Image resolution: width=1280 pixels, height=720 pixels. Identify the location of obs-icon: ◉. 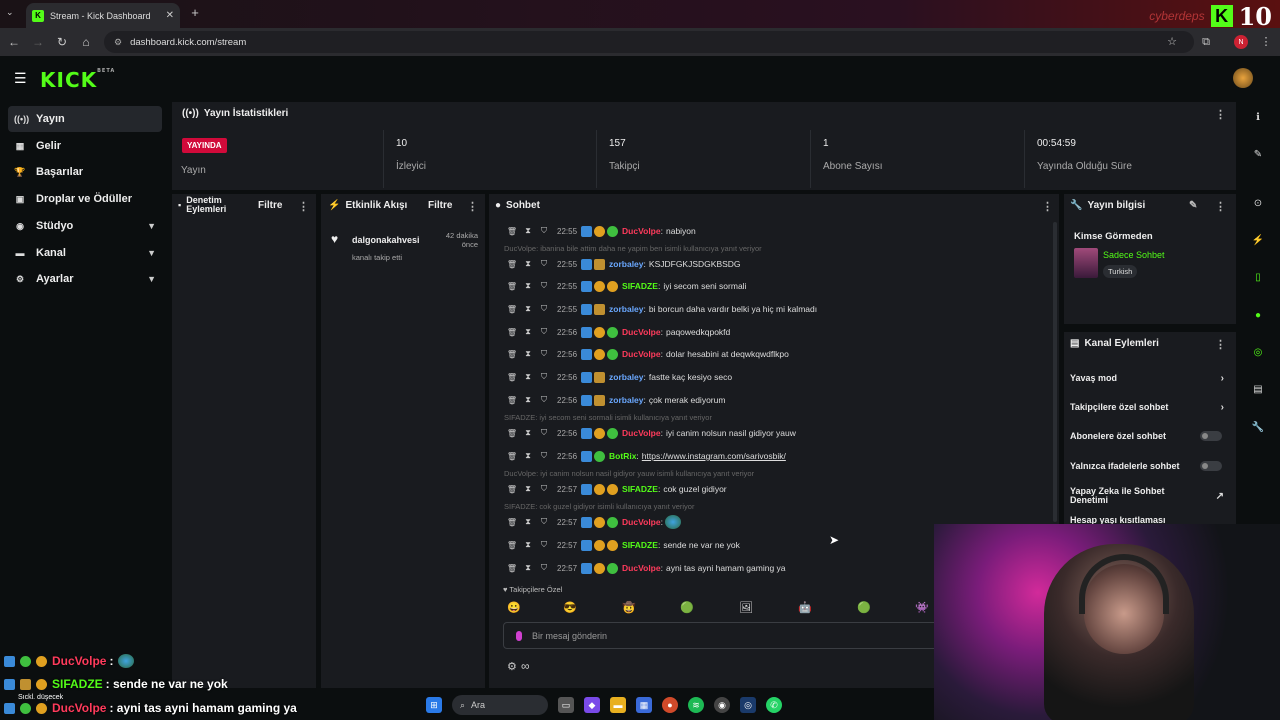
(722, 705).